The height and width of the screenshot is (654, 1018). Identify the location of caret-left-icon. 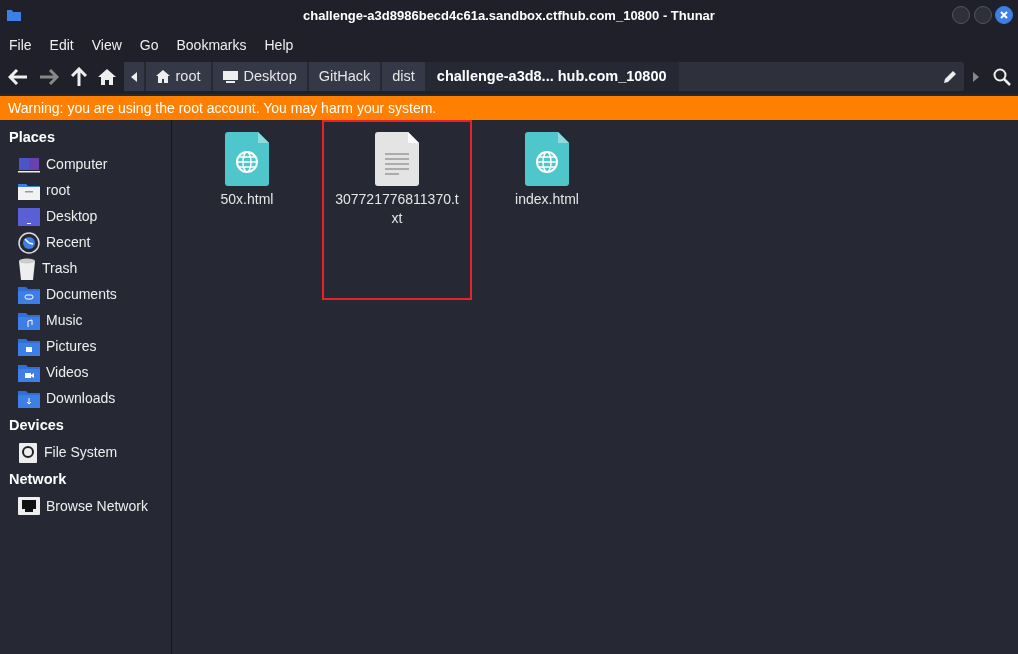
(133, 76).